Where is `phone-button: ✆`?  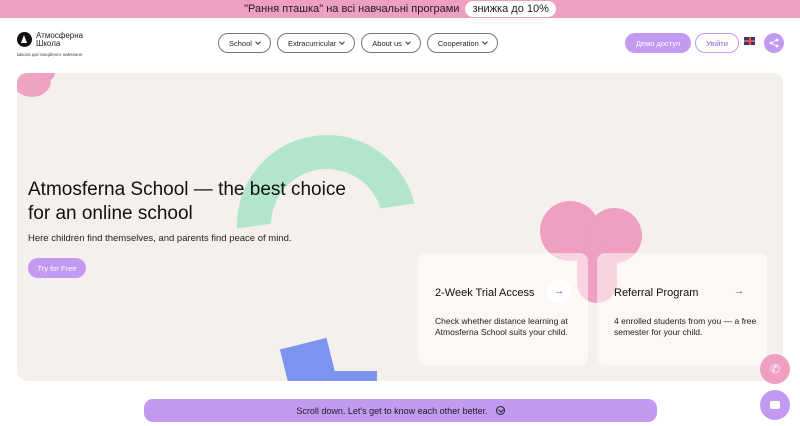
phone-button: ✆ is located at coordinates (775, 369).